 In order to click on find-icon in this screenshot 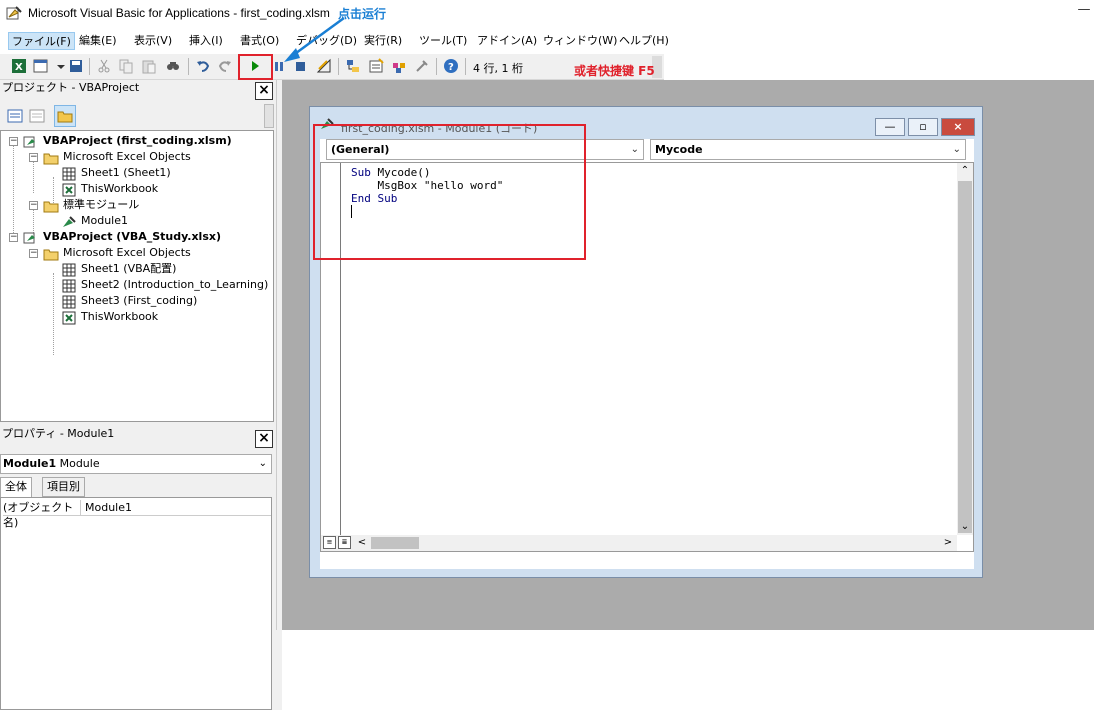, I will do `click(173, 66)`.